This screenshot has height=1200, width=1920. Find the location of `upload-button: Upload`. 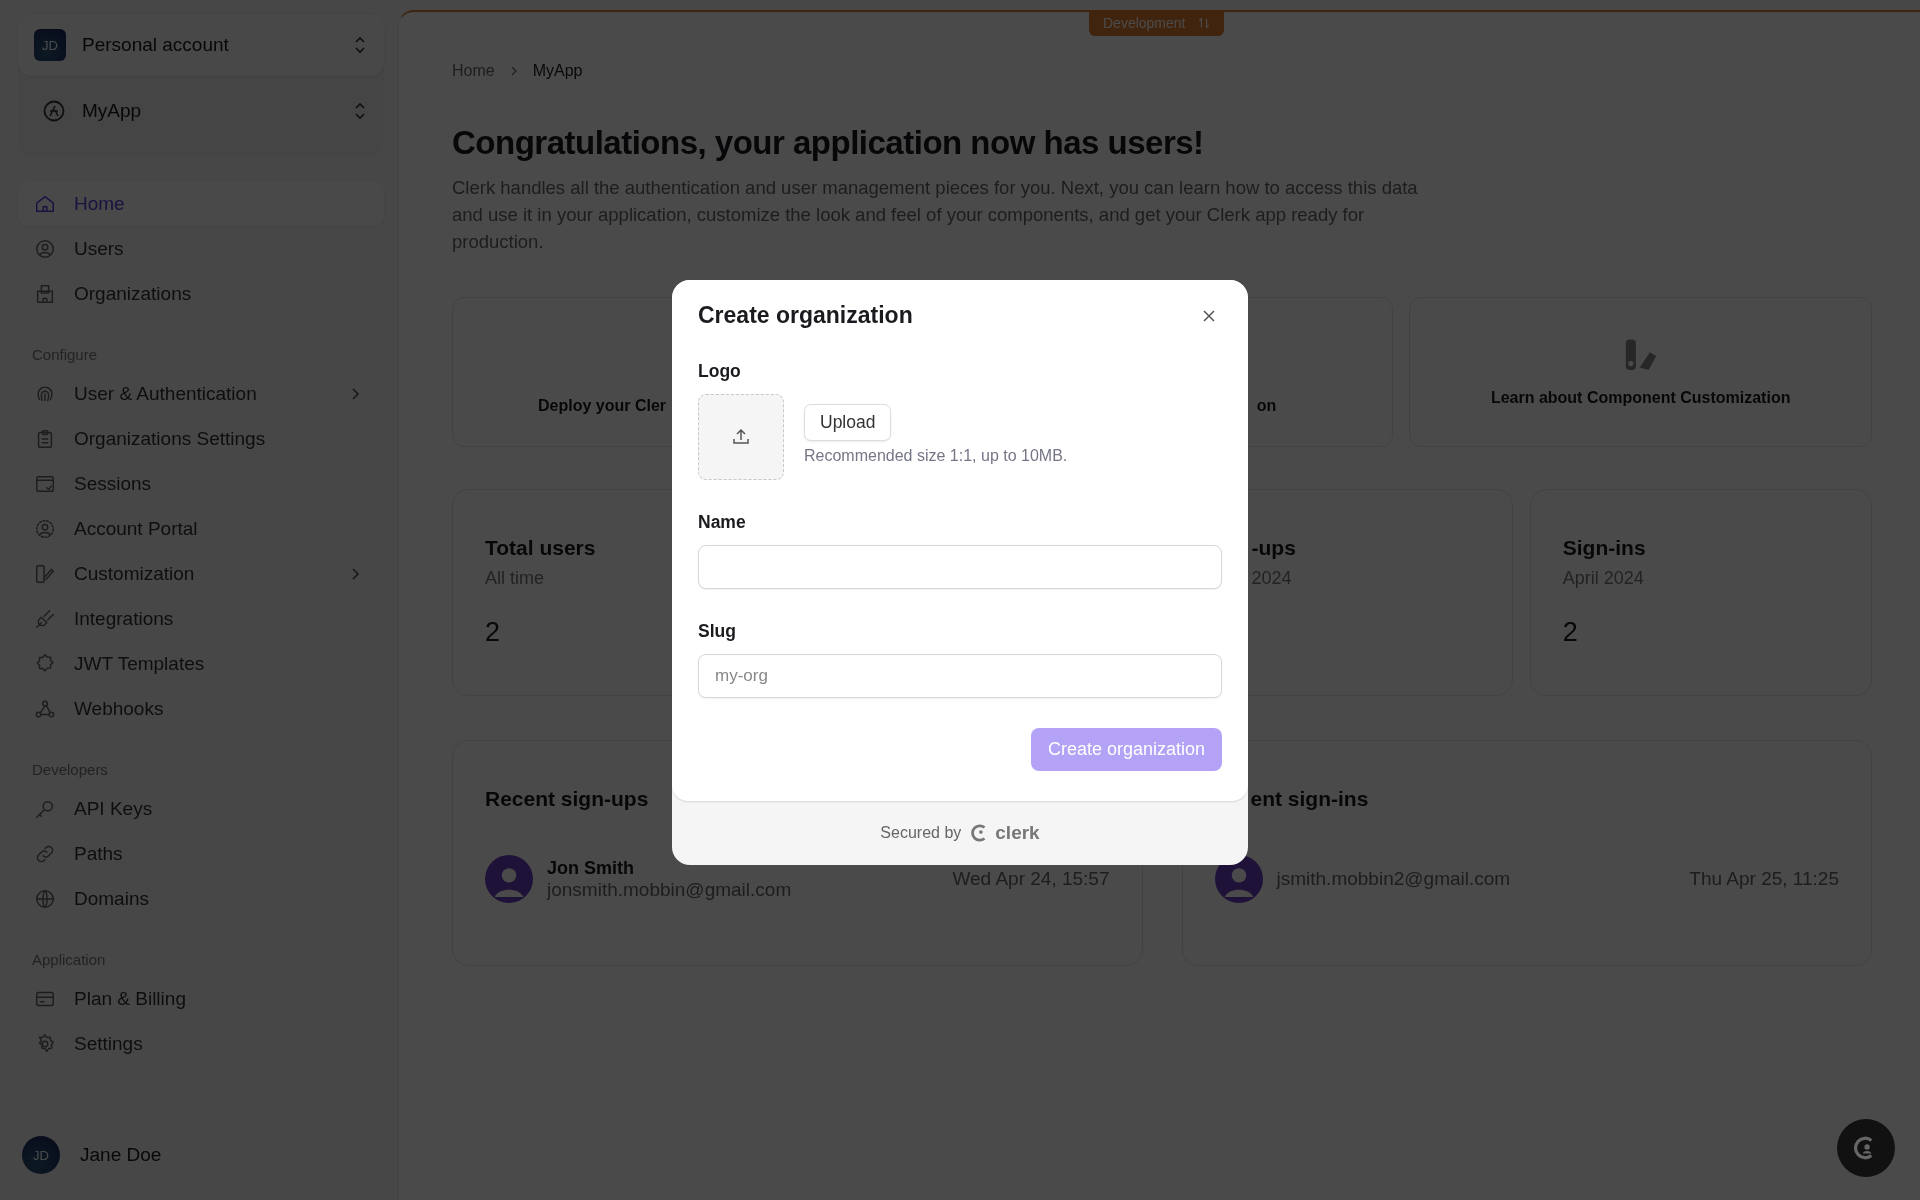

upload-button: Upload is located at coordinates (848, 422).